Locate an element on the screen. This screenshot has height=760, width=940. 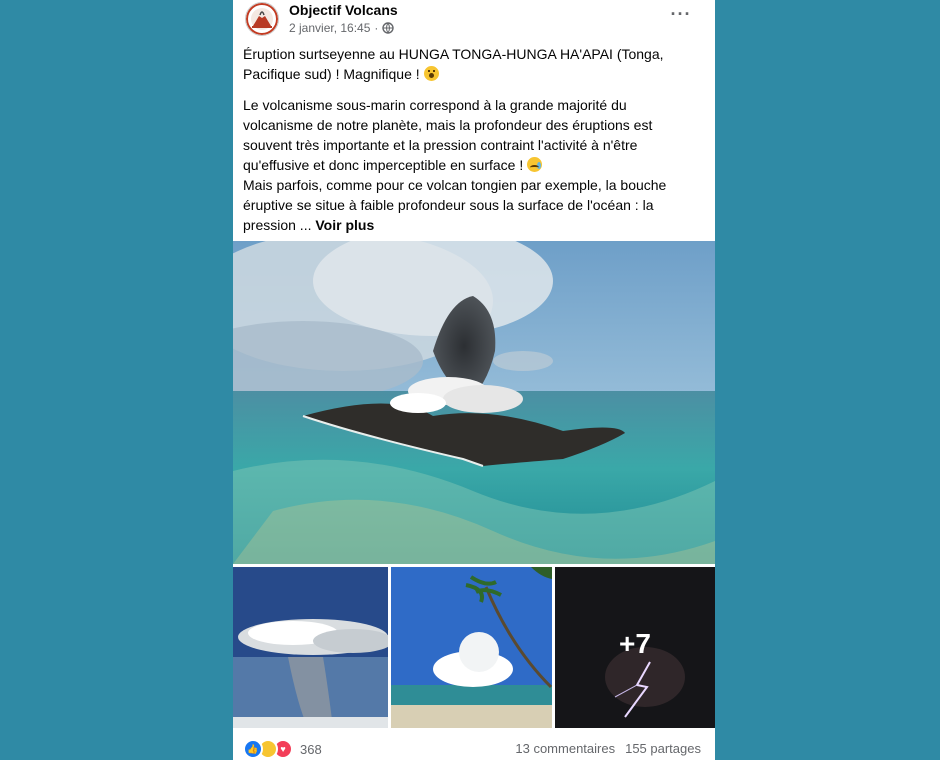
reaction-count: 368 is located at coordinates (311, 749).